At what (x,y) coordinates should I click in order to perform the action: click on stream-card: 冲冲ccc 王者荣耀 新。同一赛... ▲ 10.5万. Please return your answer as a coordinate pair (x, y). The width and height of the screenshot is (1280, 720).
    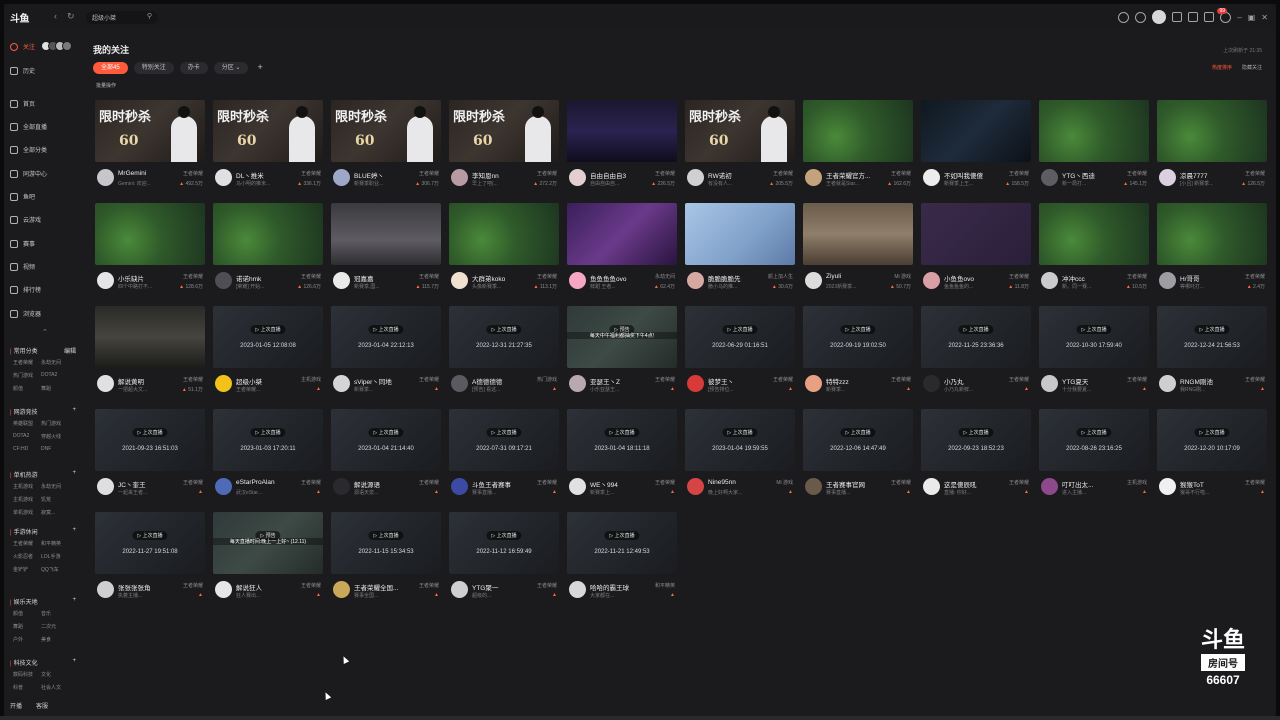
    Looking at the image, I should click on (1094, 250).